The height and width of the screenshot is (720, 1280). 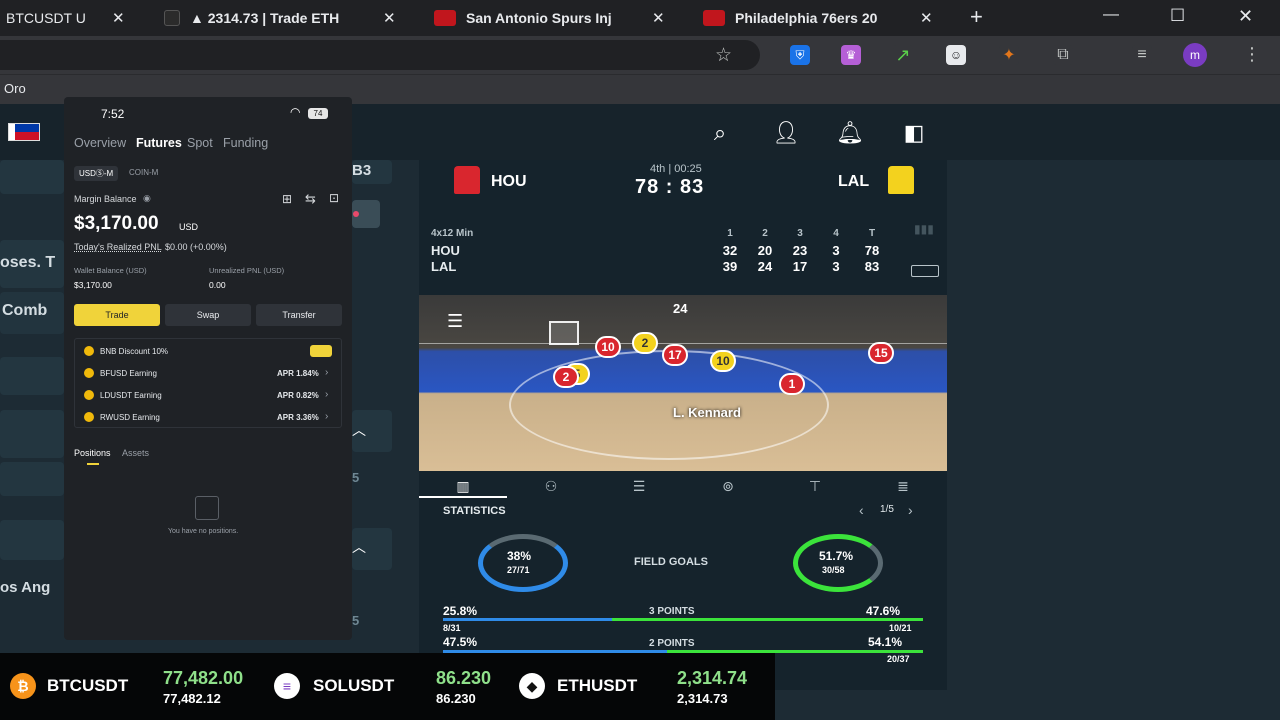 I want to click on stats-title: STATISTICS, so click(x=474, y=511).